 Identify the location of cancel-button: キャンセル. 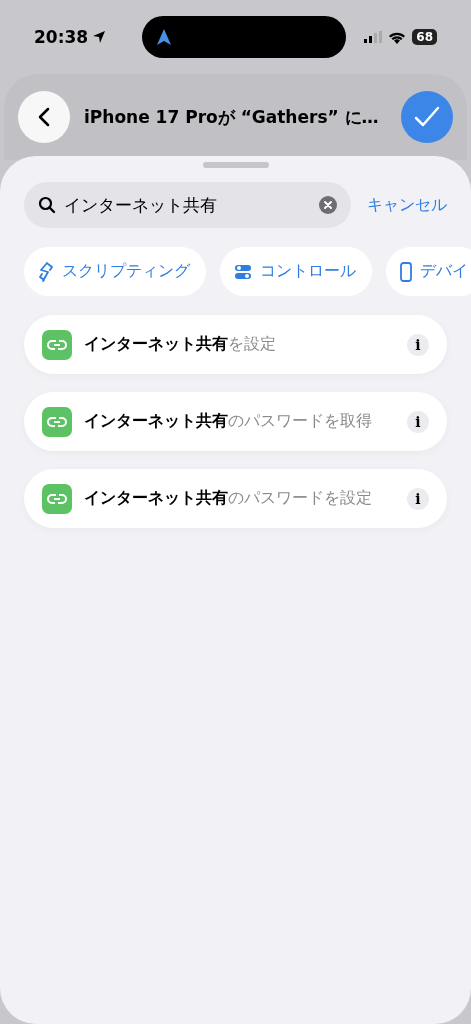
(407, 205).